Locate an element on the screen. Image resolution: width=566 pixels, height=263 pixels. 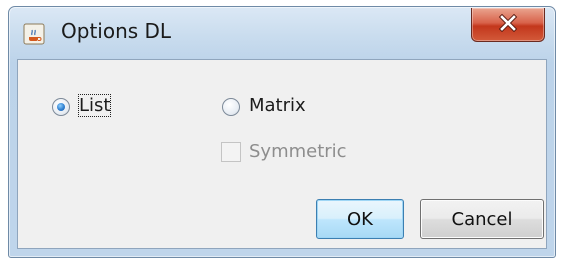
list-radio-label: List is located at coordinates (94, 105).